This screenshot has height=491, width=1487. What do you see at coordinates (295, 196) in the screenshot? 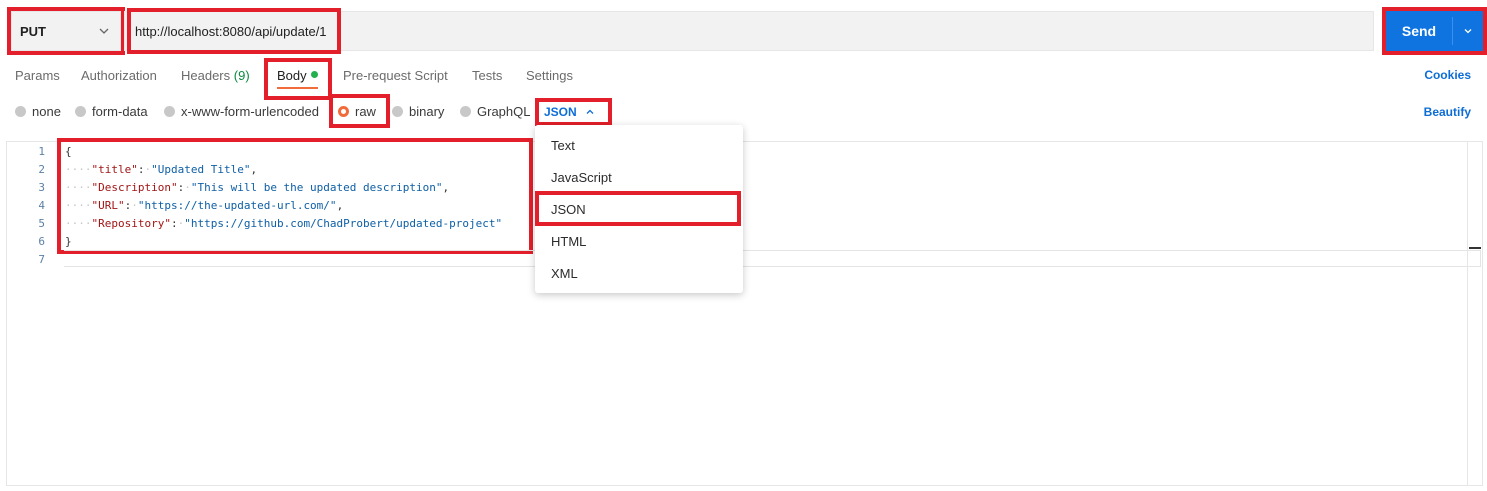
I see `code-highlight` at bounding box center [295, 196].